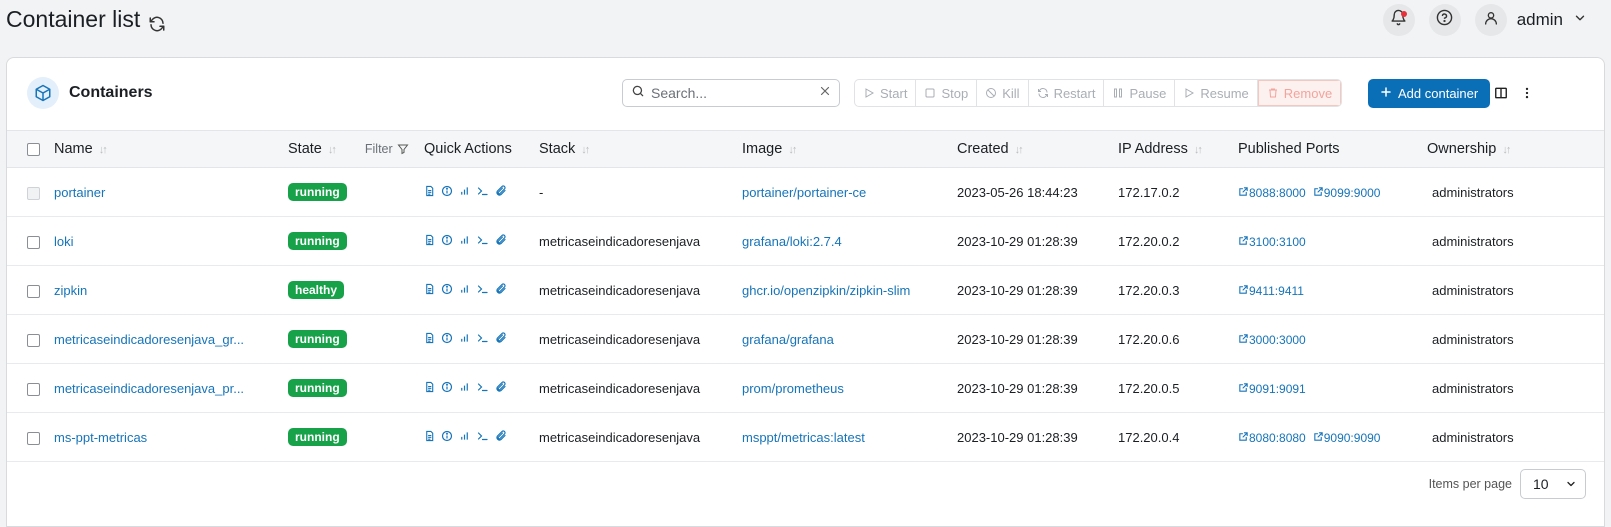 Image resolution: width=1611 pixels, height=527 pixels. I want to click on column-header-created: Created ↓↑, so click(1037, 149).